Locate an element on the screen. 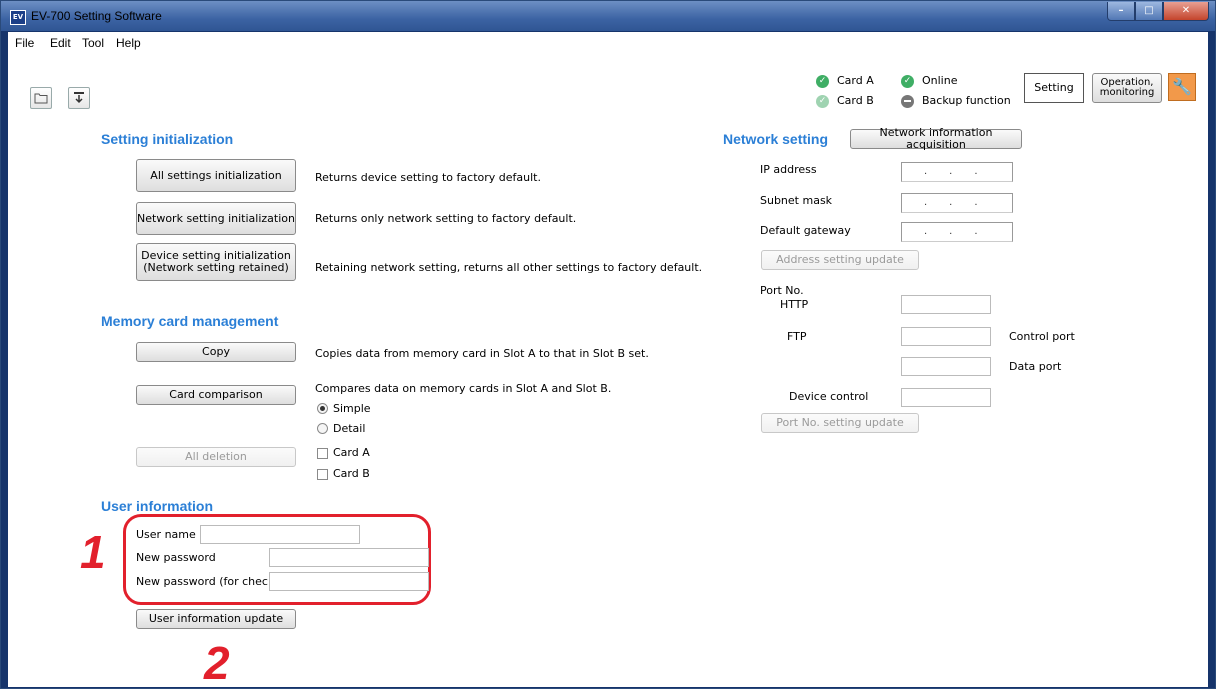 Image resolution: width=1216 pixels, height=690 pixels. detail-radio is located at coordinates (322, 428).